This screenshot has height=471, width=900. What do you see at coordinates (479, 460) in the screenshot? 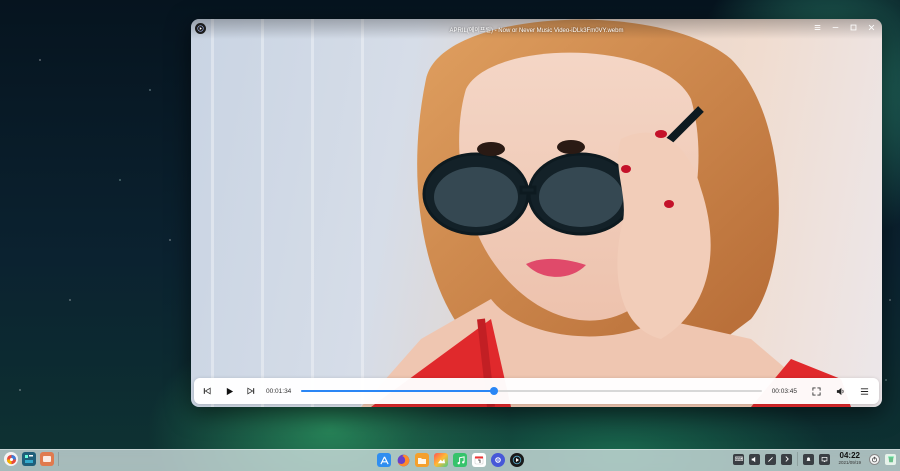
I see `calendar-icon` at bounding box center [479, 460].